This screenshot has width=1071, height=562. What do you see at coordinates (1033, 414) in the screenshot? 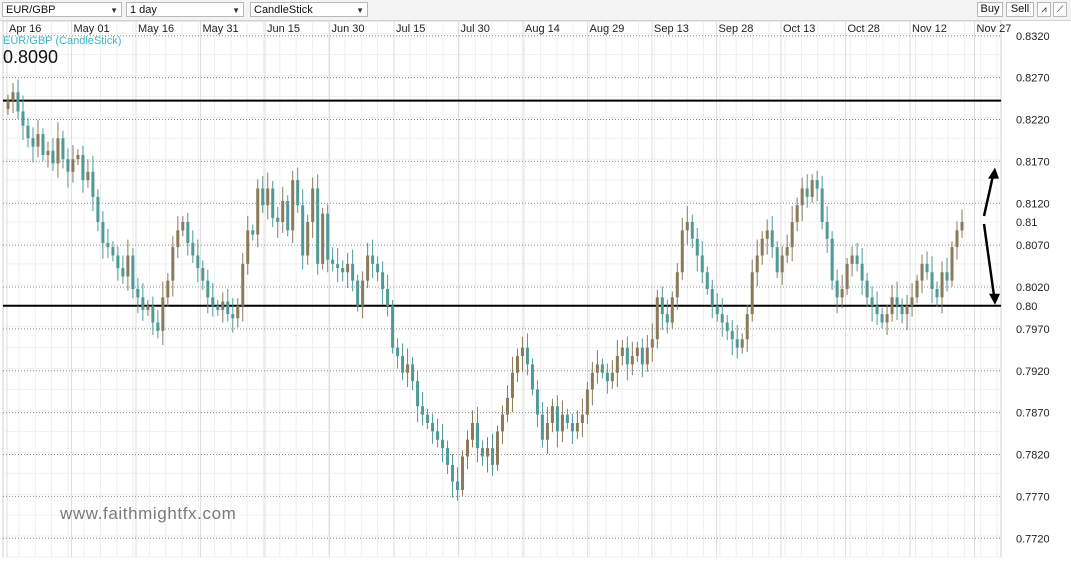
I see `y-tick-label: 0.7870` at bounding box center [1033, 414].